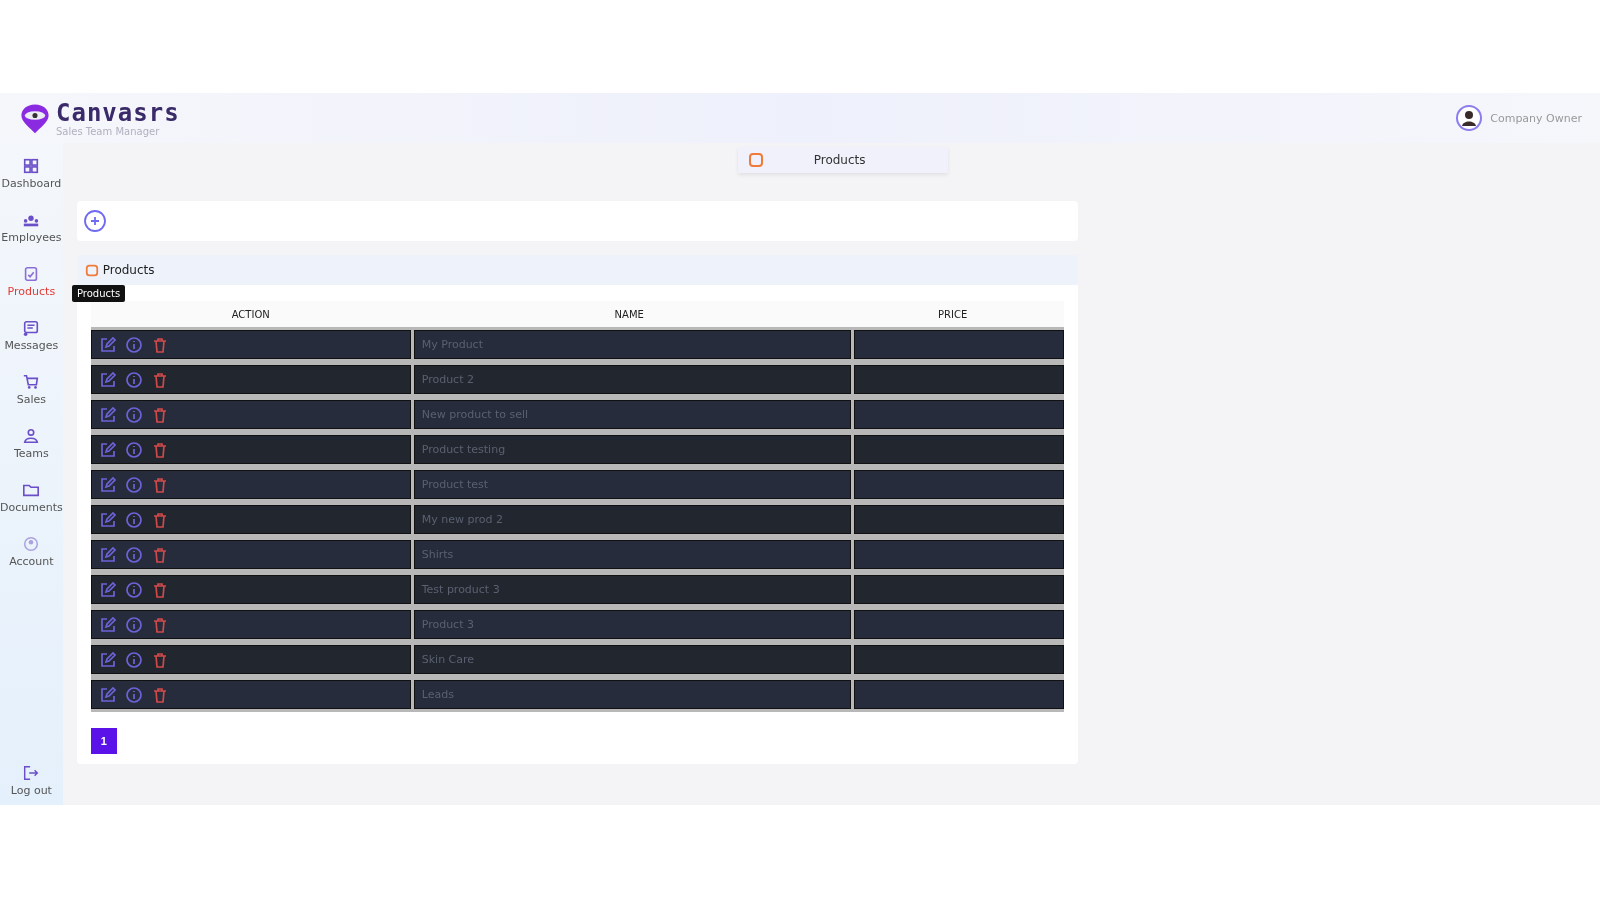  Describe the element at coordinates (31, 436) in the screenshot. I see `person-icon` at that location.